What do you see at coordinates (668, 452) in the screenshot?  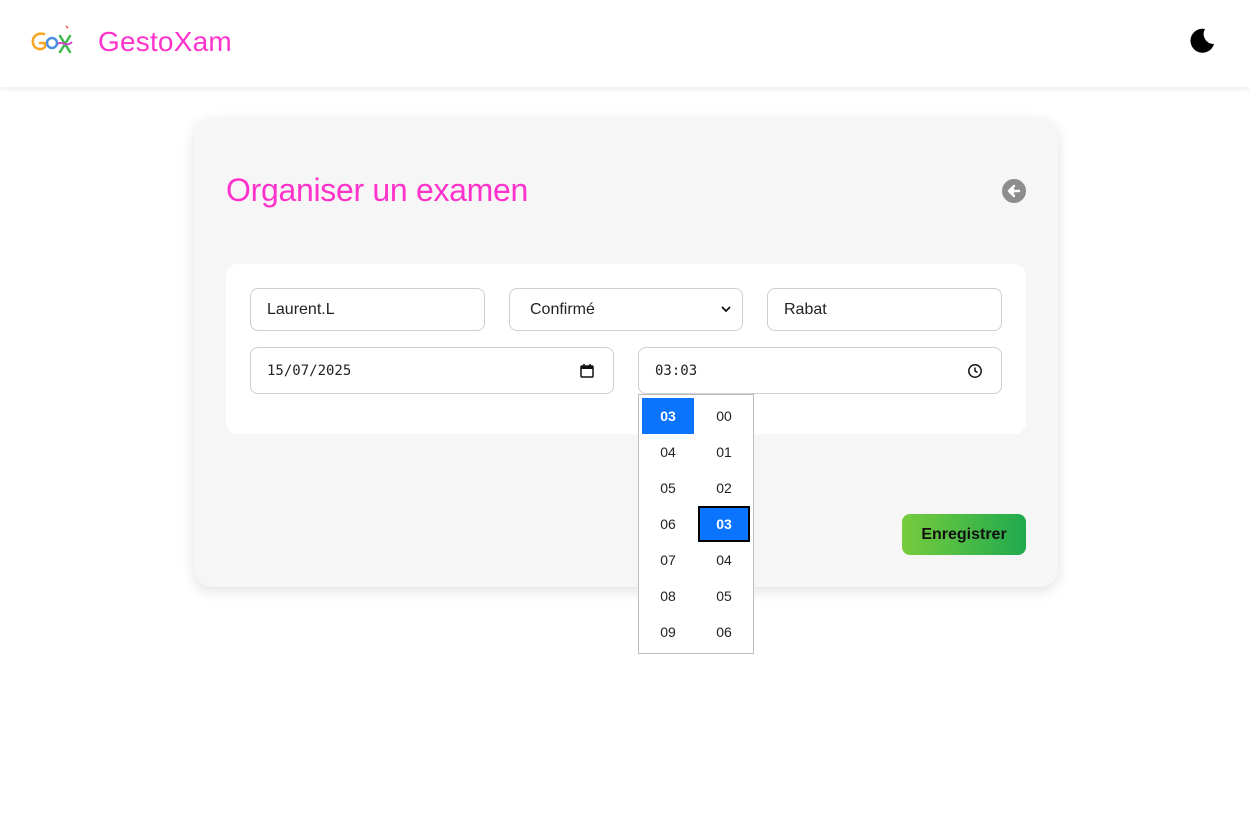 I see `hour-option: 04` at bounding box center [668, 452].